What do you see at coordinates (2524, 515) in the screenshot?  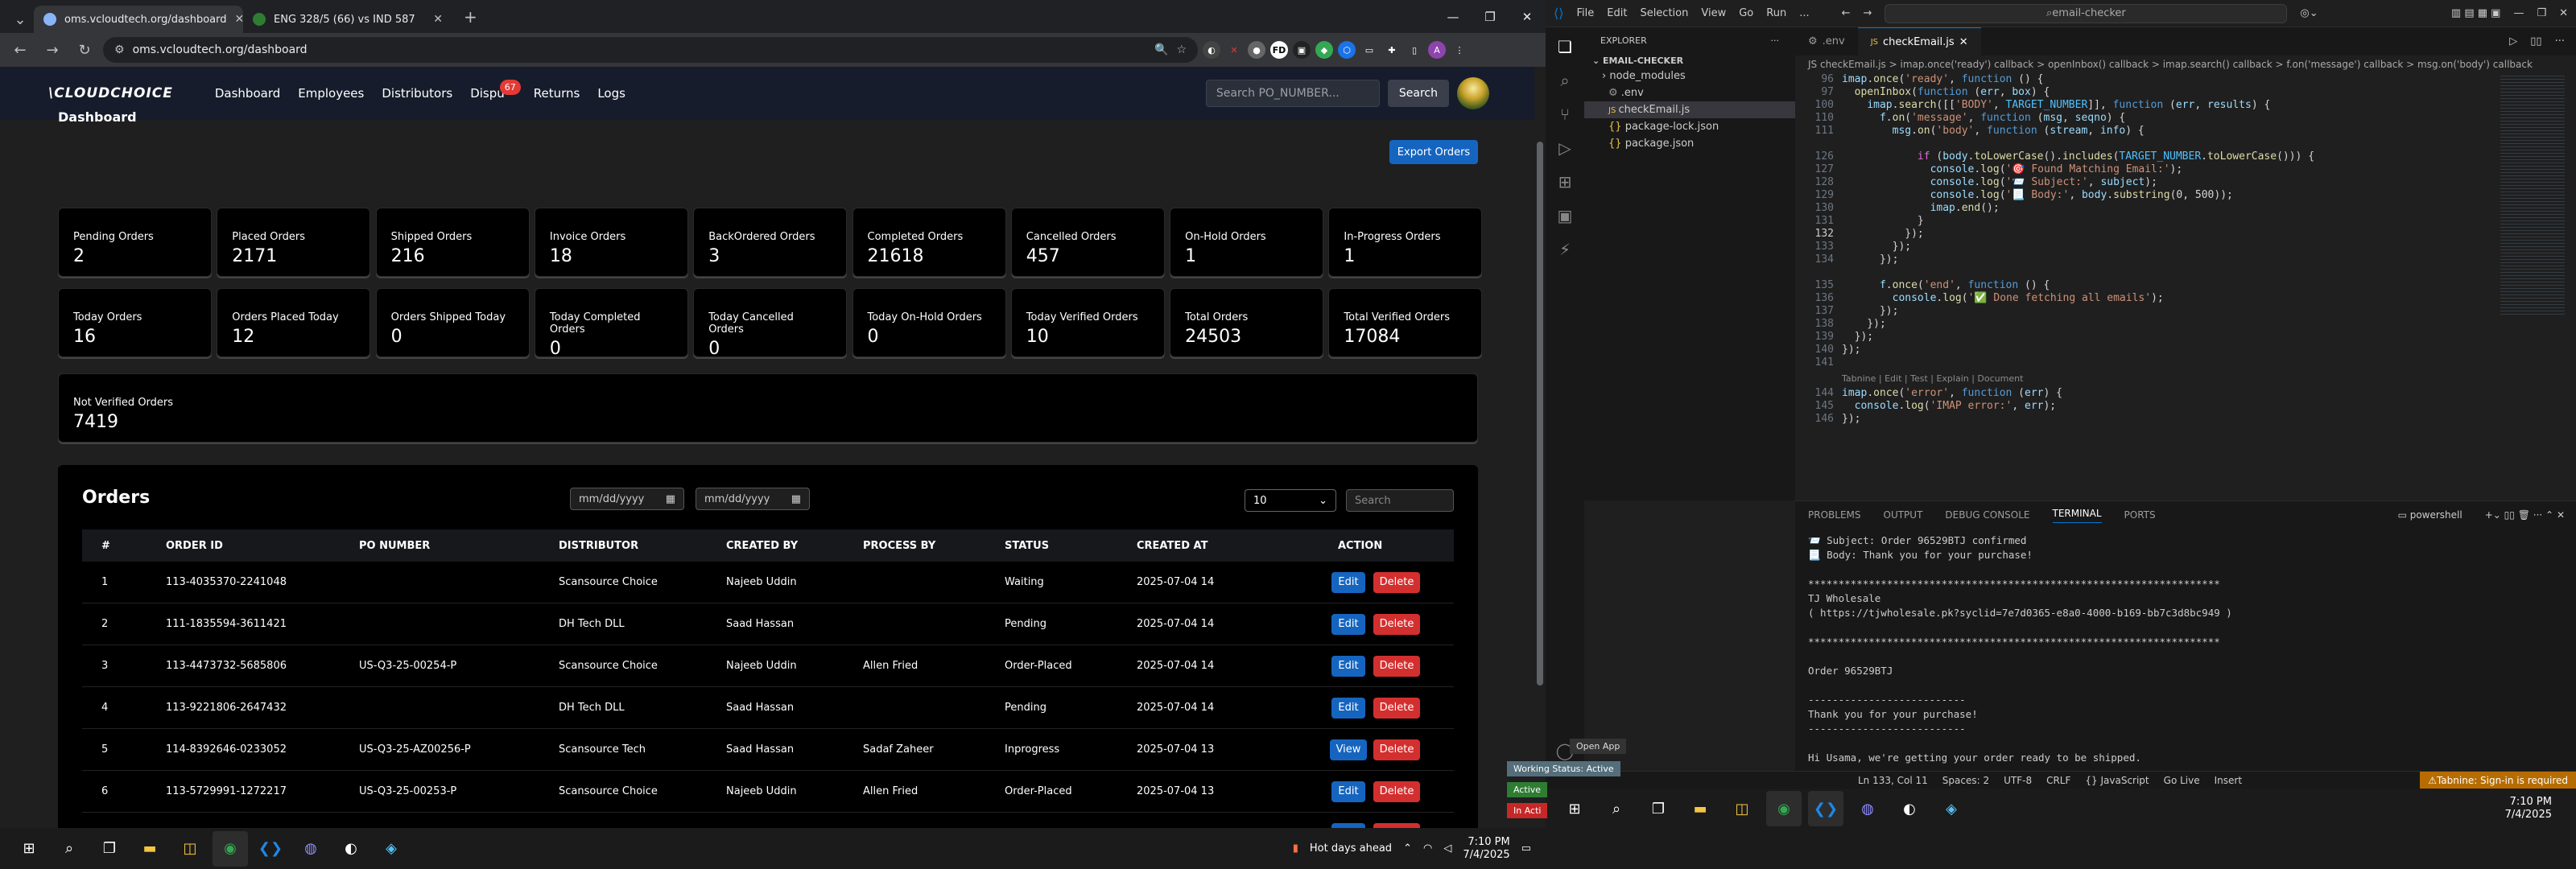 I see `trash-icon: 🗑` at bounding box center [2524, 515].